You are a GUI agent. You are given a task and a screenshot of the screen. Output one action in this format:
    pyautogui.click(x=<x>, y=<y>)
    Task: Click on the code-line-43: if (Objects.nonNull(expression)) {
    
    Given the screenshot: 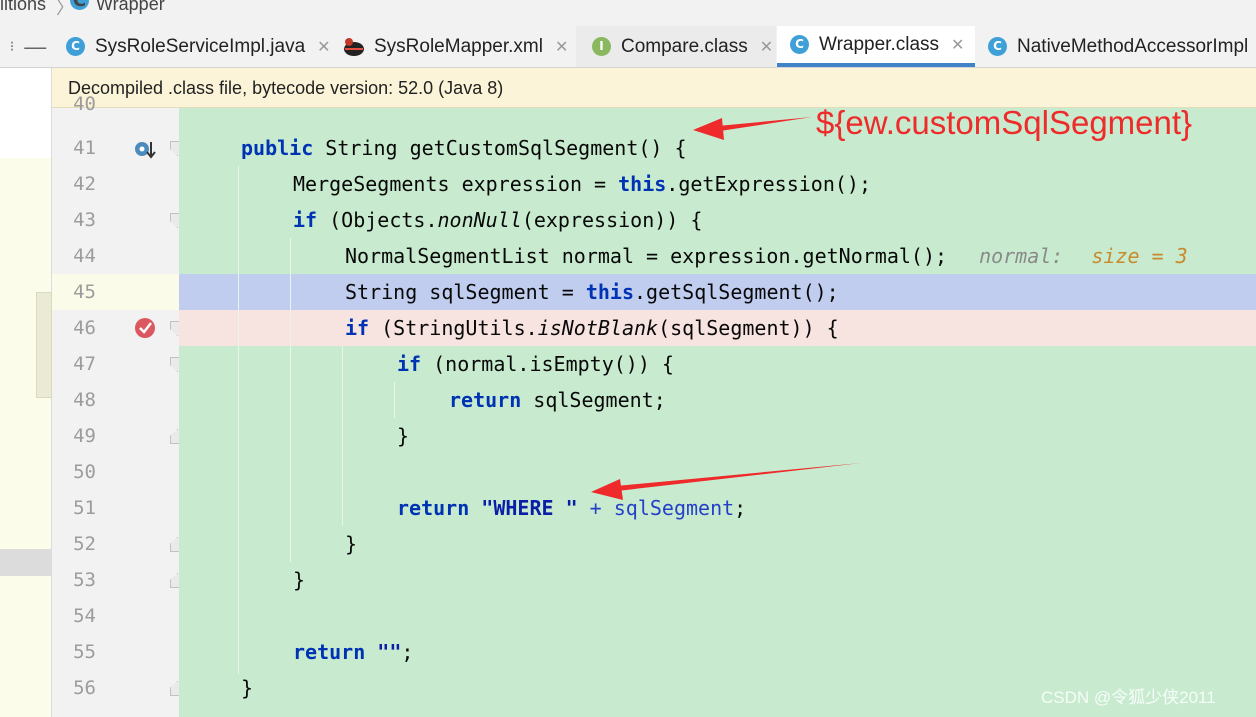 What is the action you would take?
    pyautogui.click(x=498, y=220)
    